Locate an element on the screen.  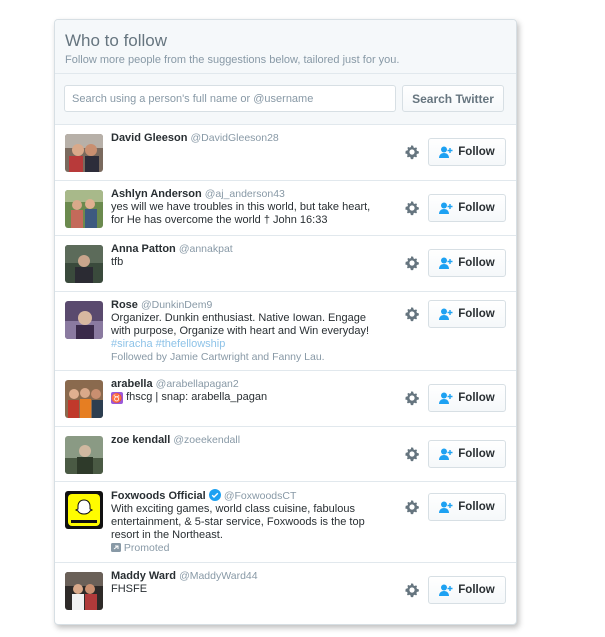
user-name: arabella is located at coordinates (132, 384).